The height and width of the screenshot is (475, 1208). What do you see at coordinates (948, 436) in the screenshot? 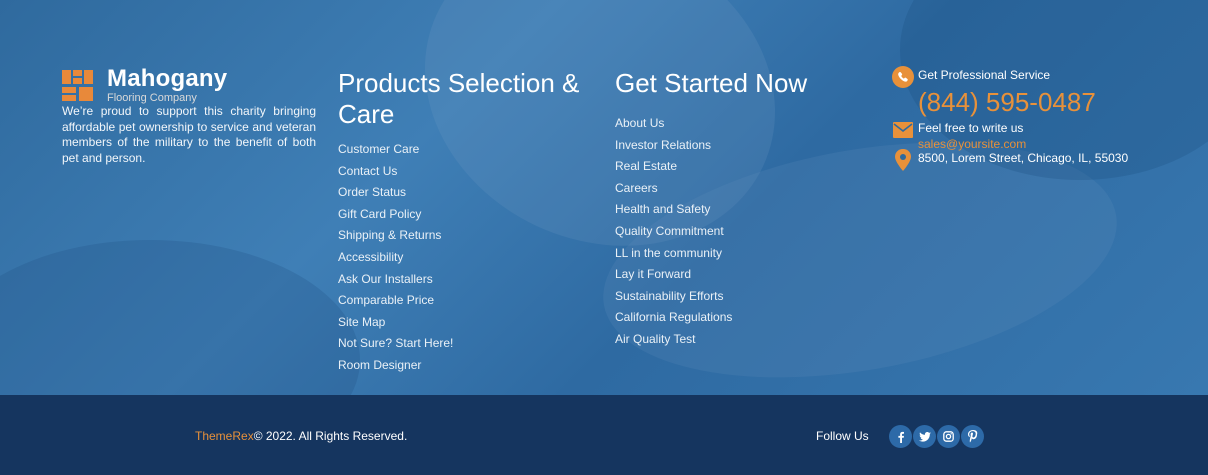
I see `instagram-icon` at bounding box center [948, 436].